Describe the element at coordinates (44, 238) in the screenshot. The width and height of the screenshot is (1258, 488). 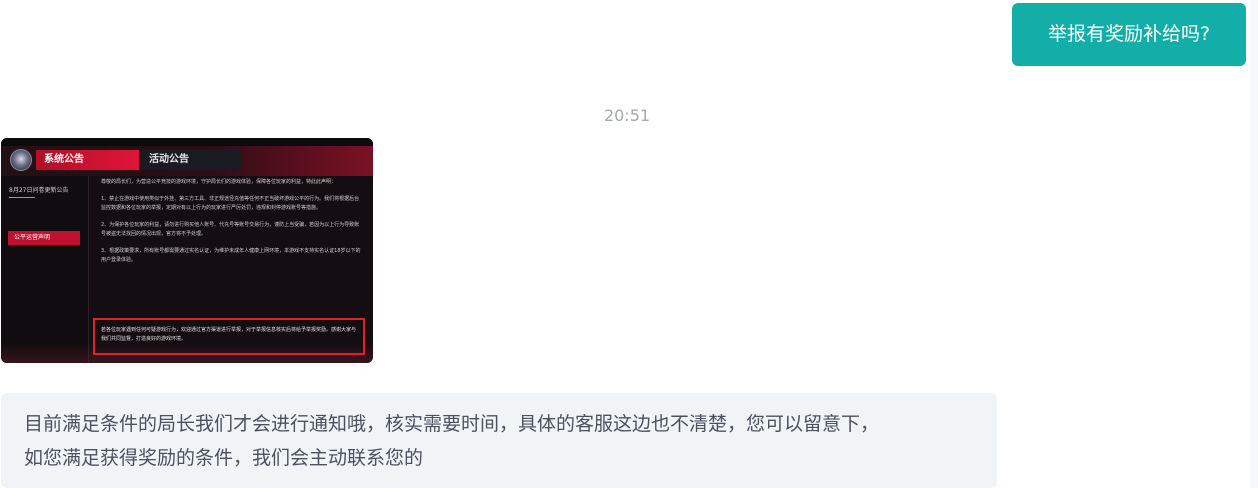
I see `sidebar-item-fairness-statement: 公平运营声明` at that location.